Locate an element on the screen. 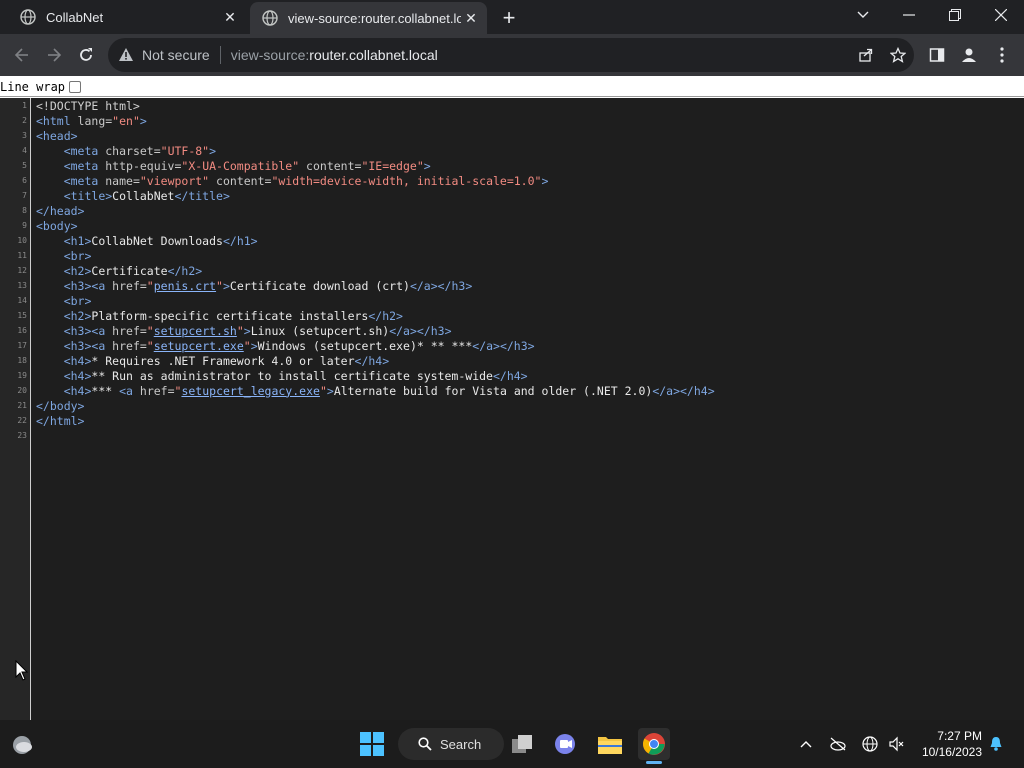 This screenshot has width=1024, height=768. source-token: content= is located at coordinates (330, 165).